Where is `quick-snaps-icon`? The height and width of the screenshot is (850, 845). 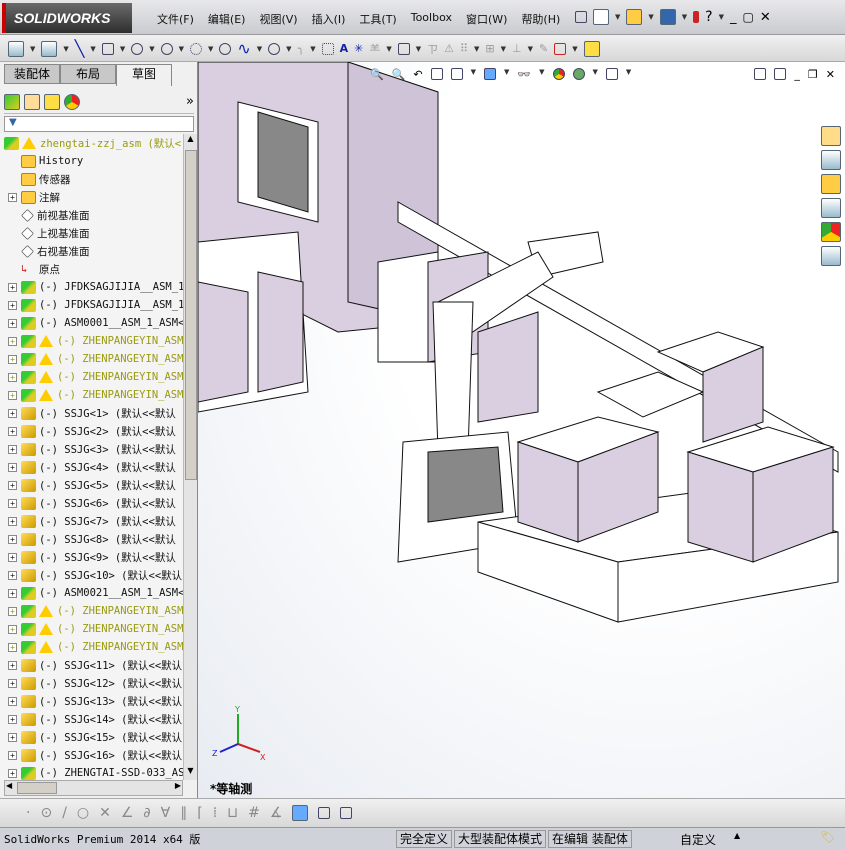
quick-snaps-icon is located at coordinates (560, 48).